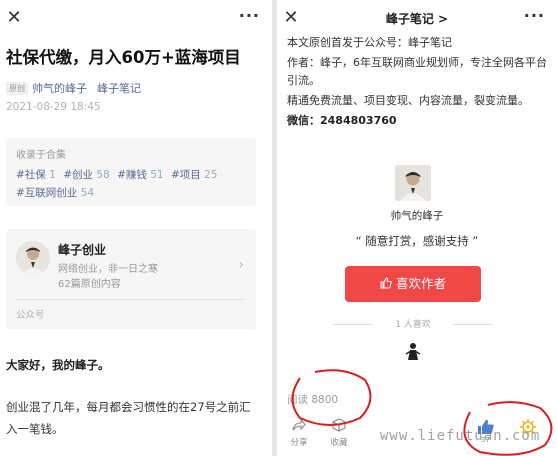 Image resolution: width=557 pixels, height=456 pixels. I want to click on like-author-button: 喜欢作者, so click(413, 284).